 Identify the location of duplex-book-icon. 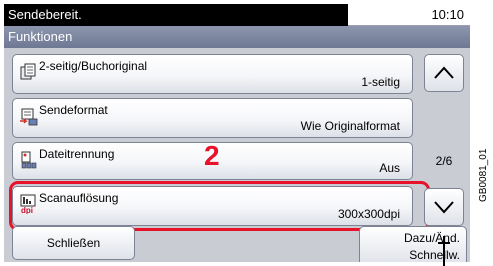
(28, 71).